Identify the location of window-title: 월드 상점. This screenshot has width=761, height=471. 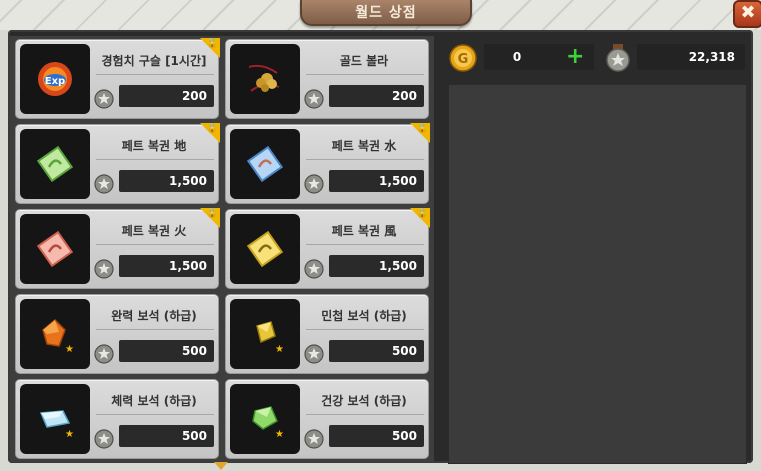
(386, 13).